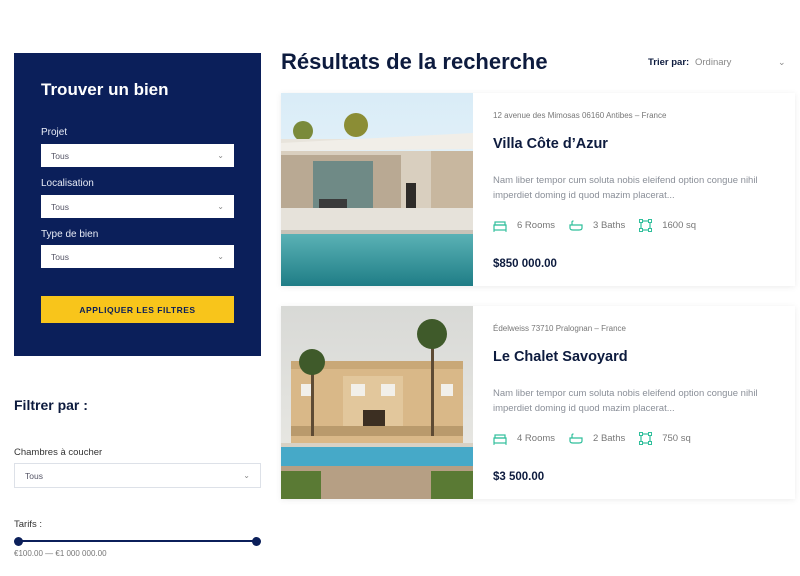  I want to click on property-type-label: Type de bien, so click(70, 234).